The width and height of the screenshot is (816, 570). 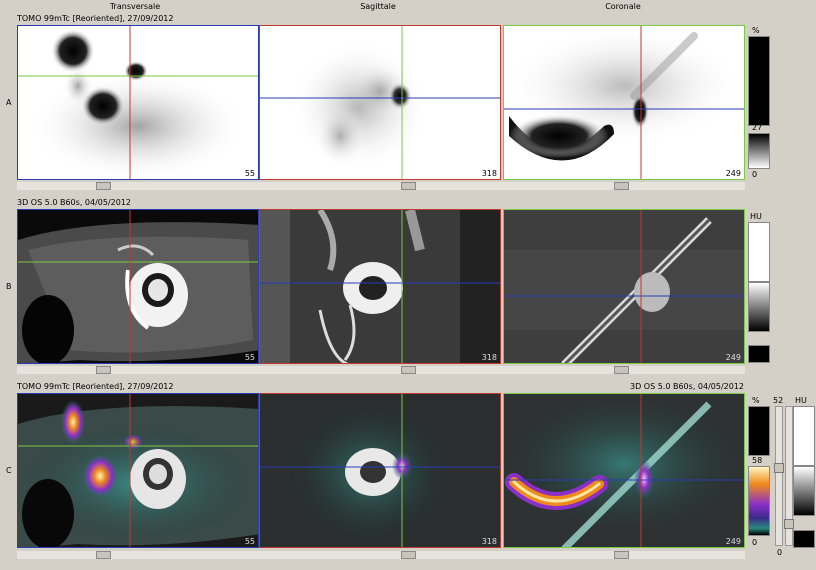 What do you see at coordinates (621, 370) in the screenshot?
I see `slice-slider-b-coronale` at bounding box center [621, 370].